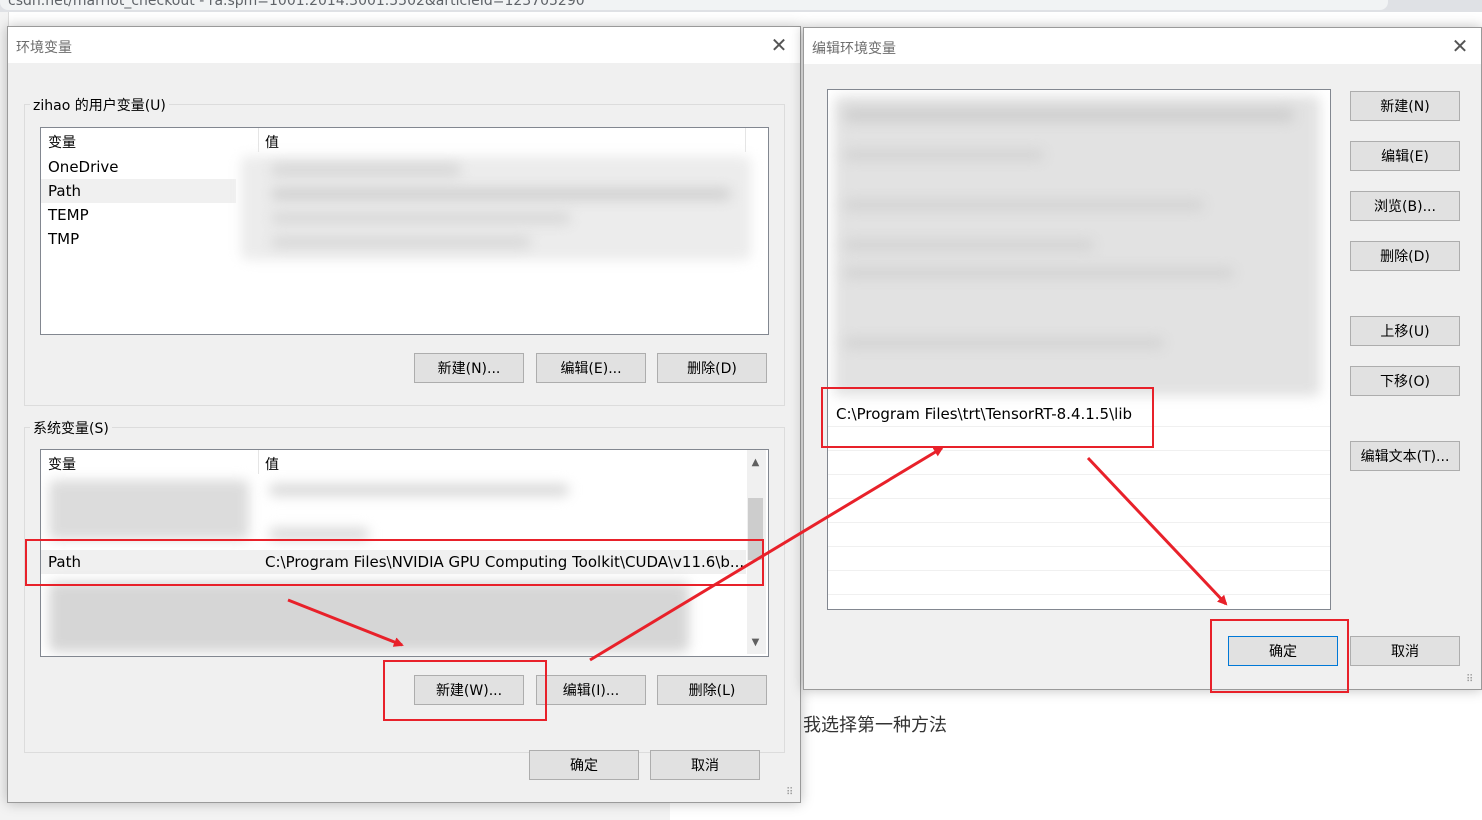  Describe the element at coordinates (766, 554) in the screenshot. I see `arrow-to-new-entry` at that location.